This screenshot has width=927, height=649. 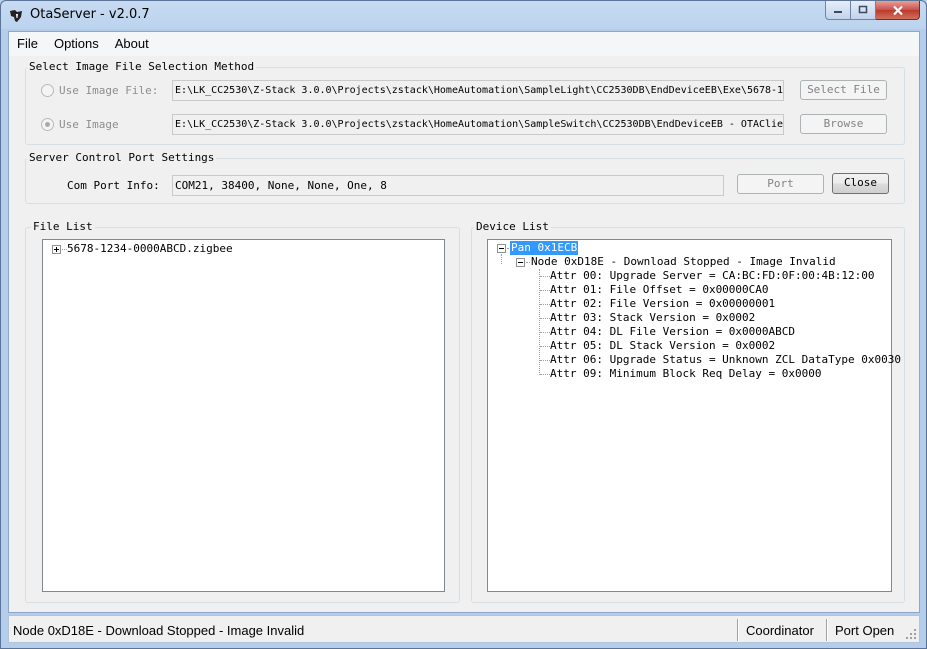 I want to click on image-selection-title: Select Image File Selection Method, so click(x=142, y=66).